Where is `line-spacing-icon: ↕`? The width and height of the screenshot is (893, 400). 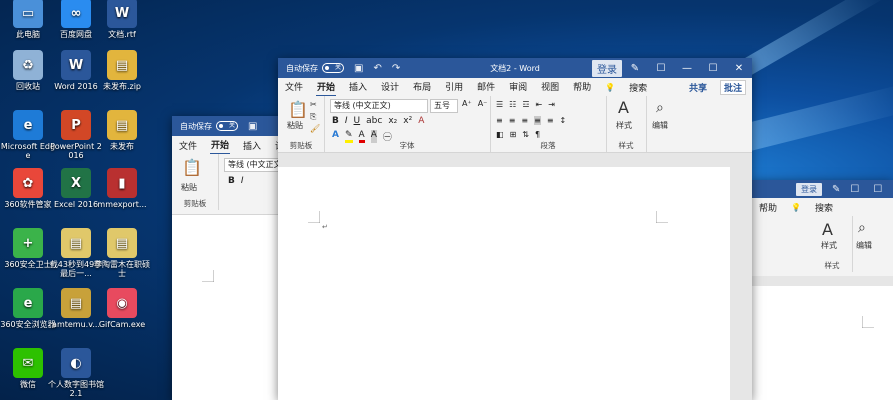
line-spacing-icon: ↕ is located at coordinates (563, 120).